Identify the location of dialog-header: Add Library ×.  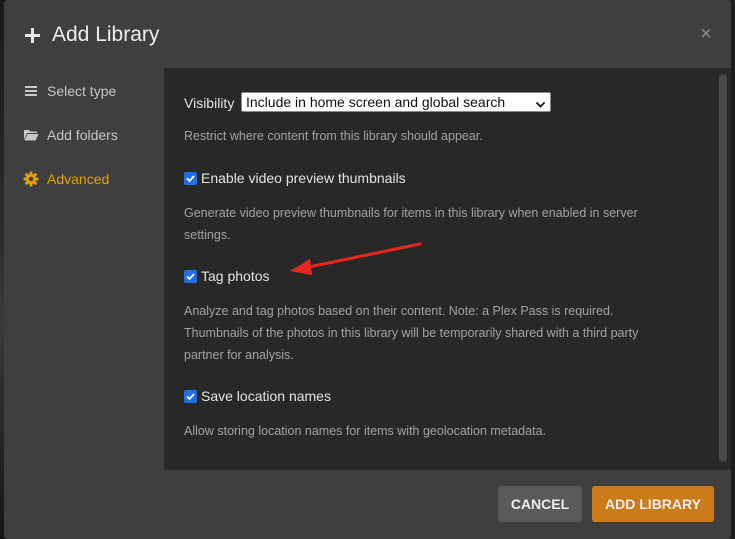
(367, 34).